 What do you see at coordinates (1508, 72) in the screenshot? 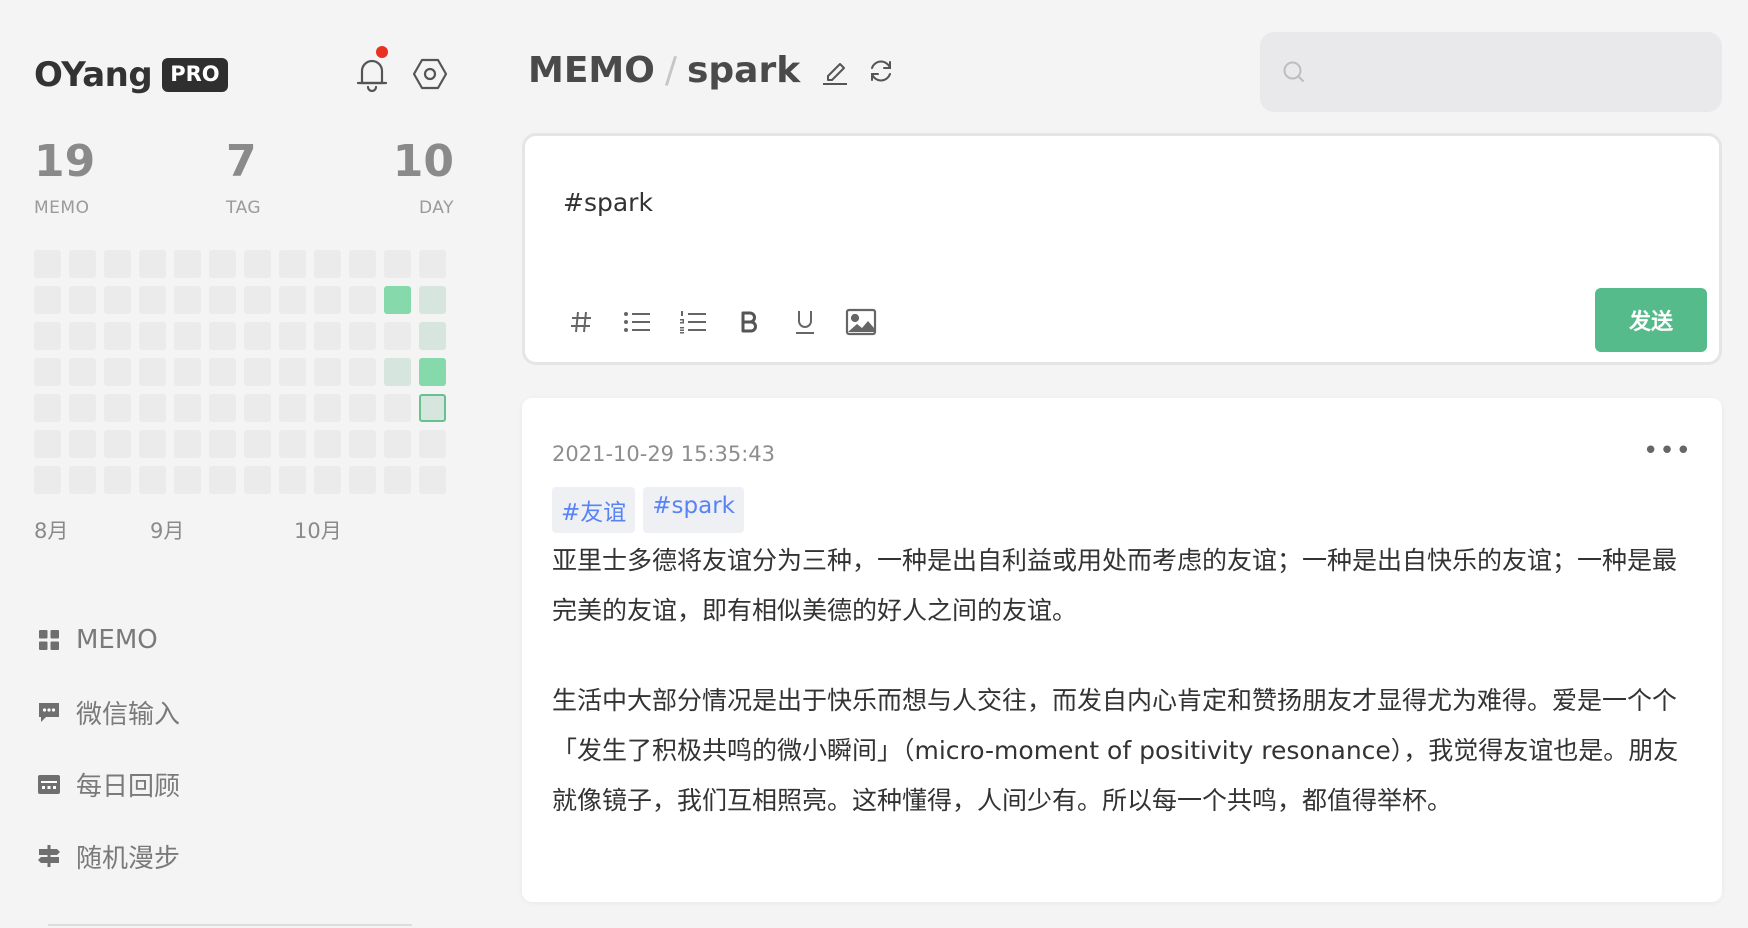
I see `search-input` at bounding box center [1508, 72].